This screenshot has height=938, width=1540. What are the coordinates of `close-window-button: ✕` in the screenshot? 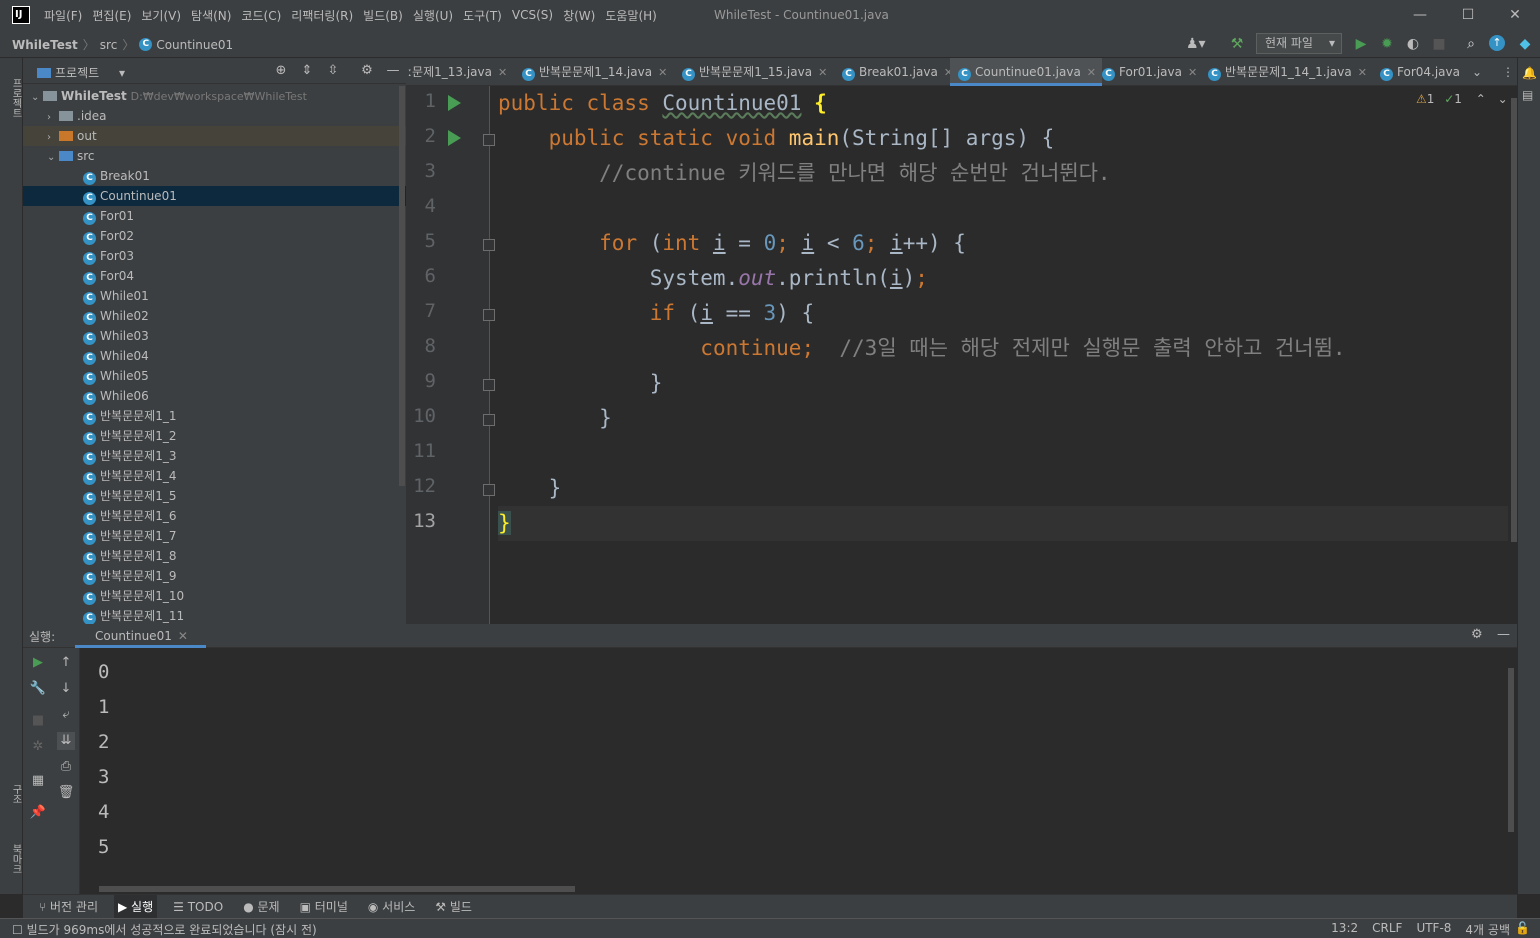 It's located at (1515, 15).